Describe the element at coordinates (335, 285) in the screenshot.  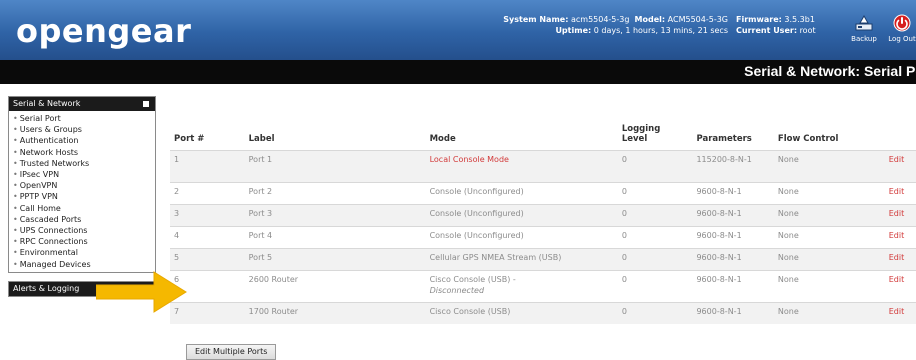
I see `port-label-cell: 2600 Router` at that location.